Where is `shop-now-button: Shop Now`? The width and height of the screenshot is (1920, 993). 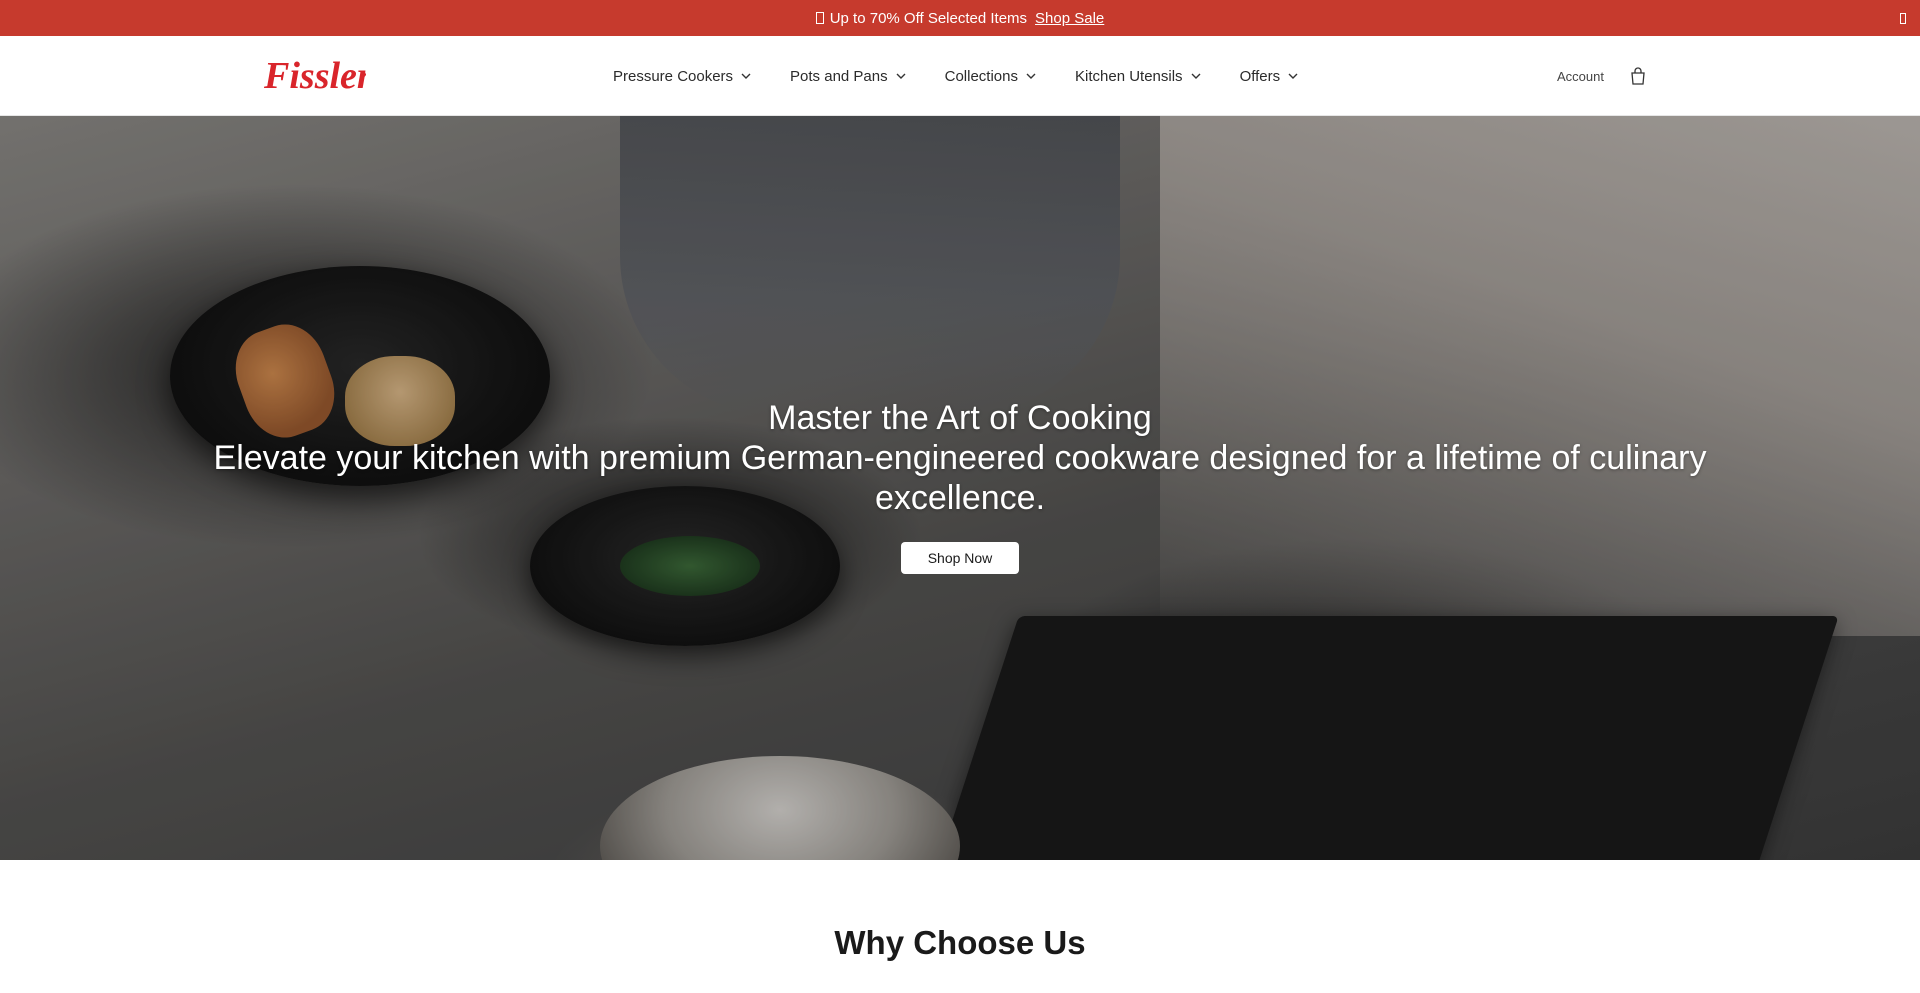
shop-now-button: Shop Now is located at coordinates (960, 558).